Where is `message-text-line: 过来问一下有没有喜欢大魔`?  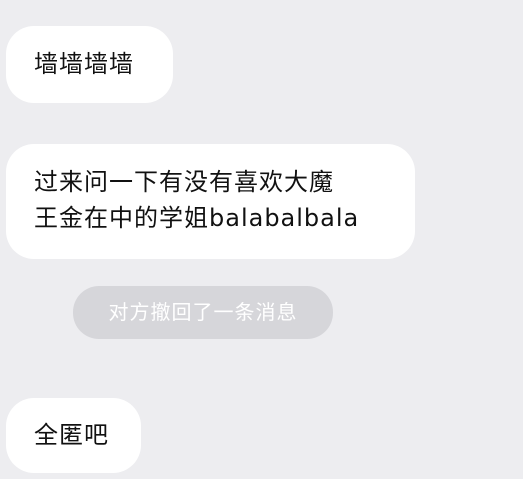
message-text-line: 过来问一下有没有喜欢大魔 is located at coordinates (184, 182).